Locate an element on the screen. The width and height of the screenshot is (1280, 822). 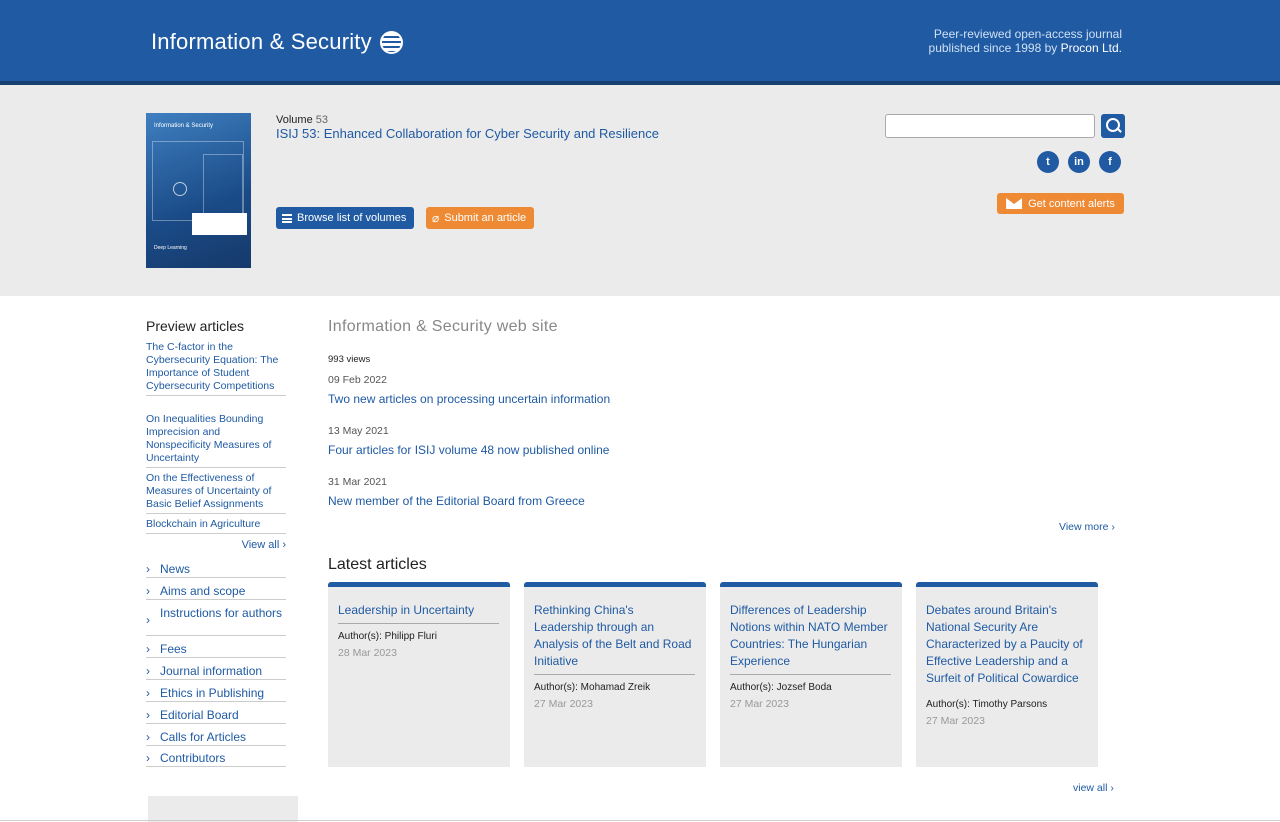
sidebar-item-news: › News is located at coordinates (216, 570).